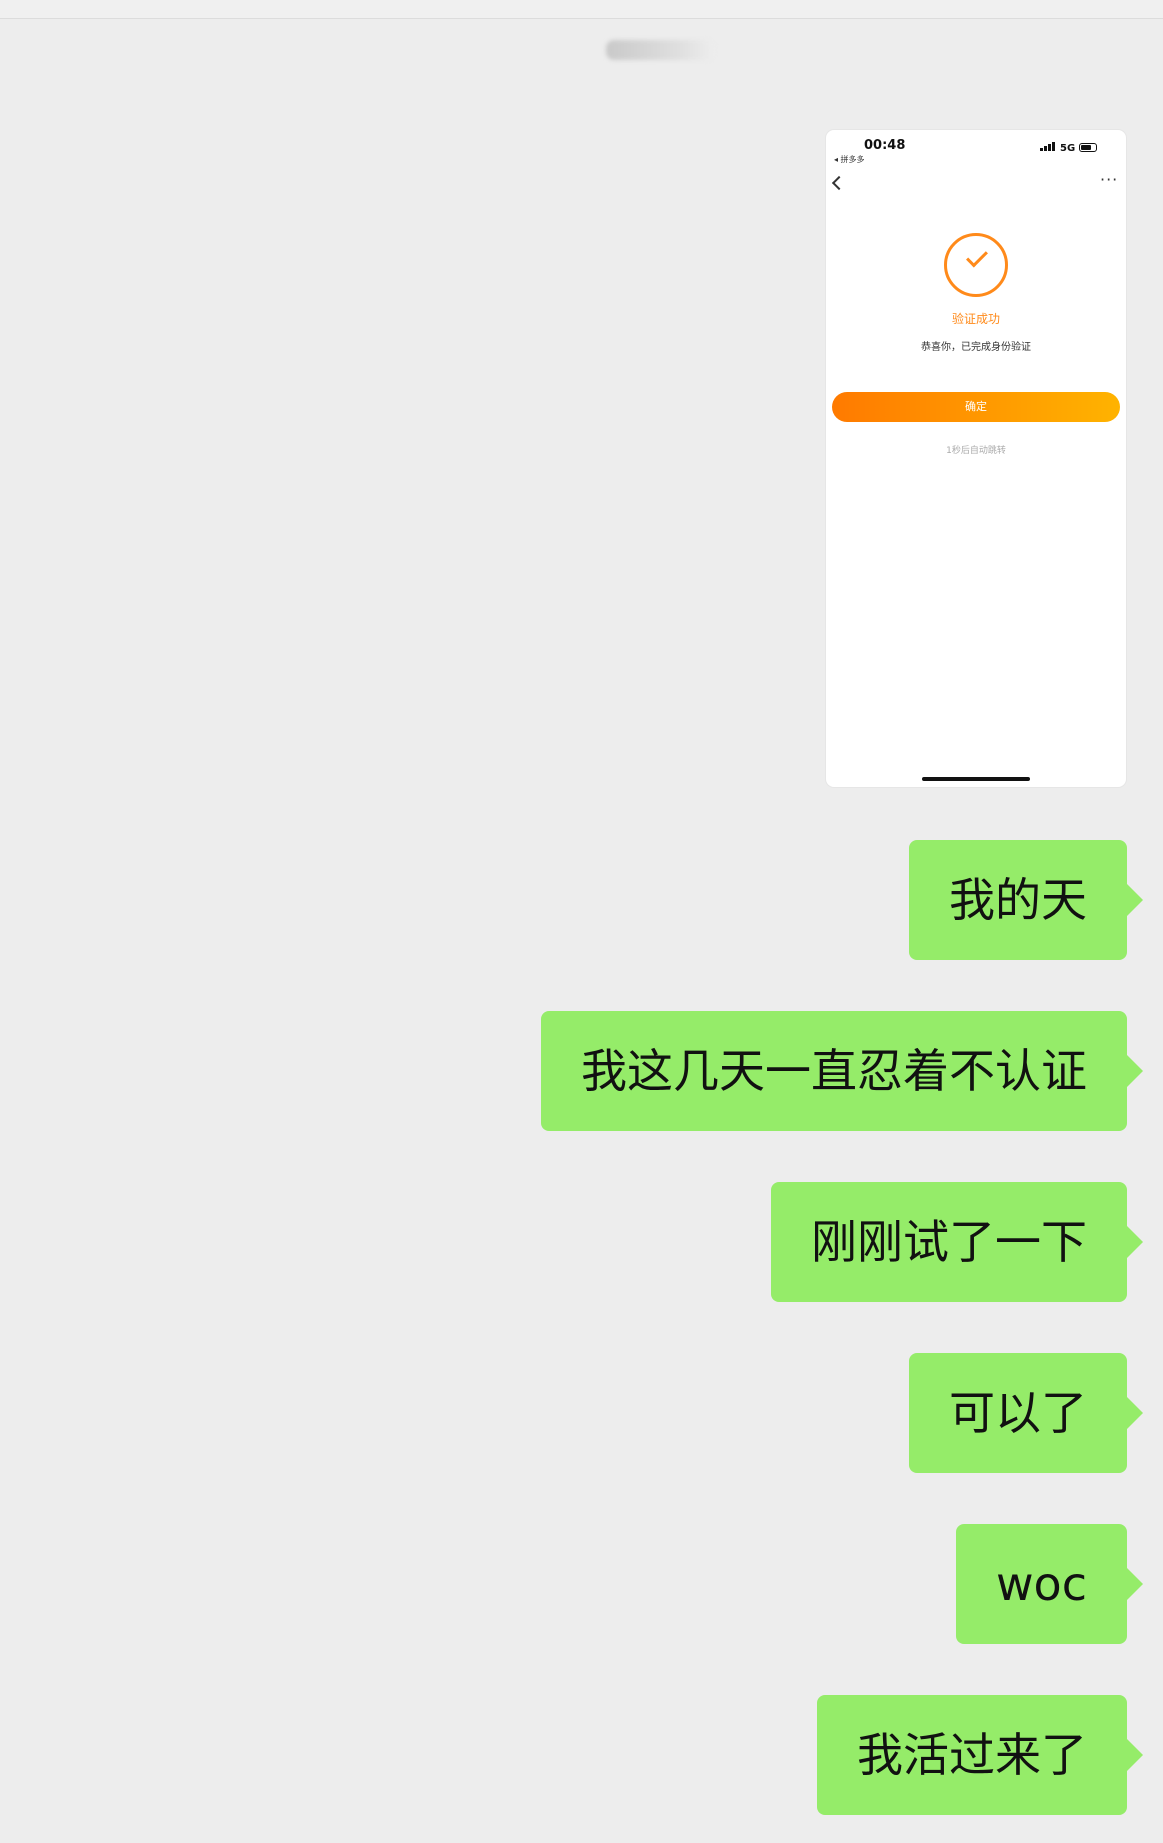 The width and height of the screenshot is (1163, 1843). What do you see at coordinates (1026, 1413) in the screenshot?
I see `message-bubble: 可以了` at bounding box center [1026, 1413].